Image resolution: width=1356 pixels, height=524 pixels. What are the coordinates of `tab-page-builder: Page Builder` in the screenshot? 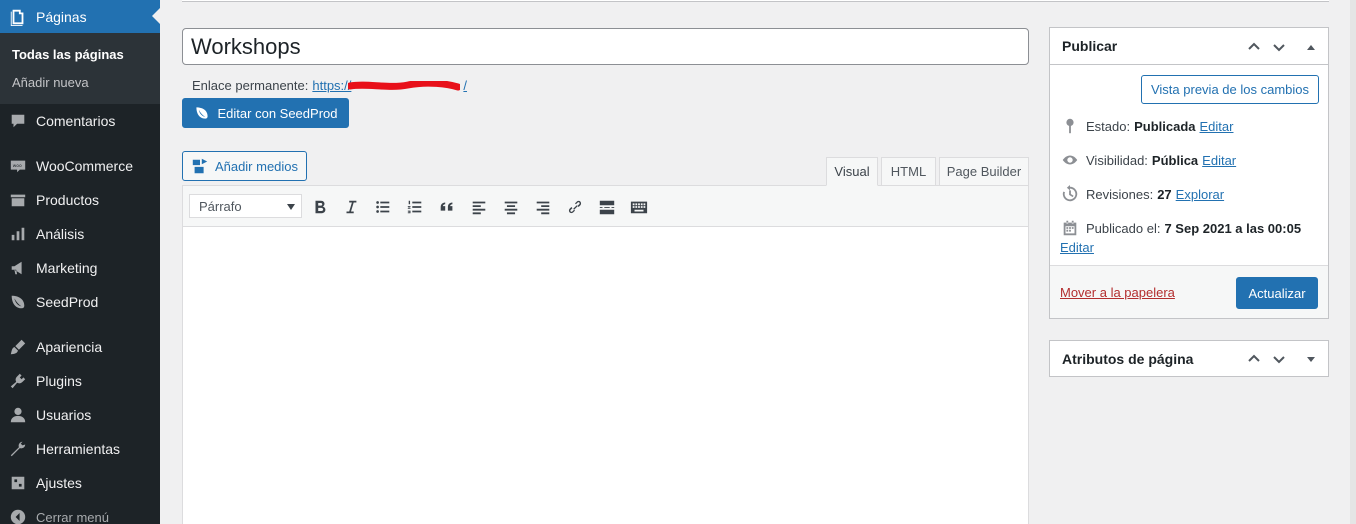 It's located at (984, 171).